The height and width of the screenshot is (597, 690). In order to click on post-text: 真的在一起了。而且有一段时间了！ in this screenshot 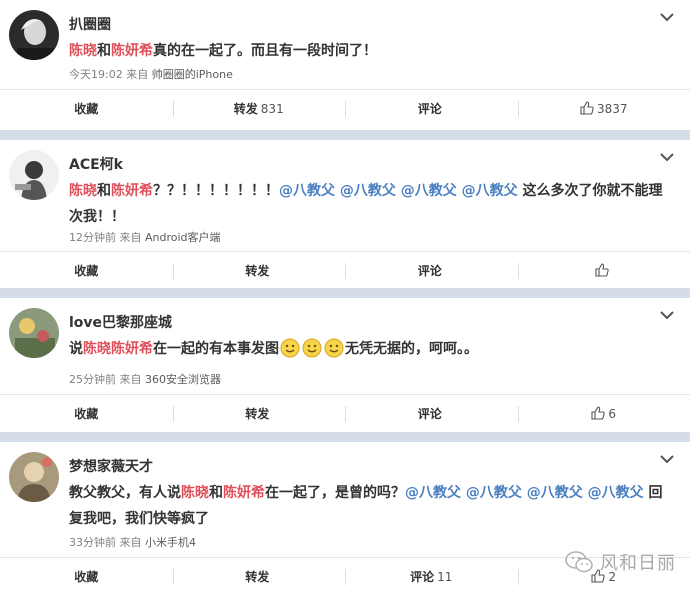, I will do `click(265, 51)`.